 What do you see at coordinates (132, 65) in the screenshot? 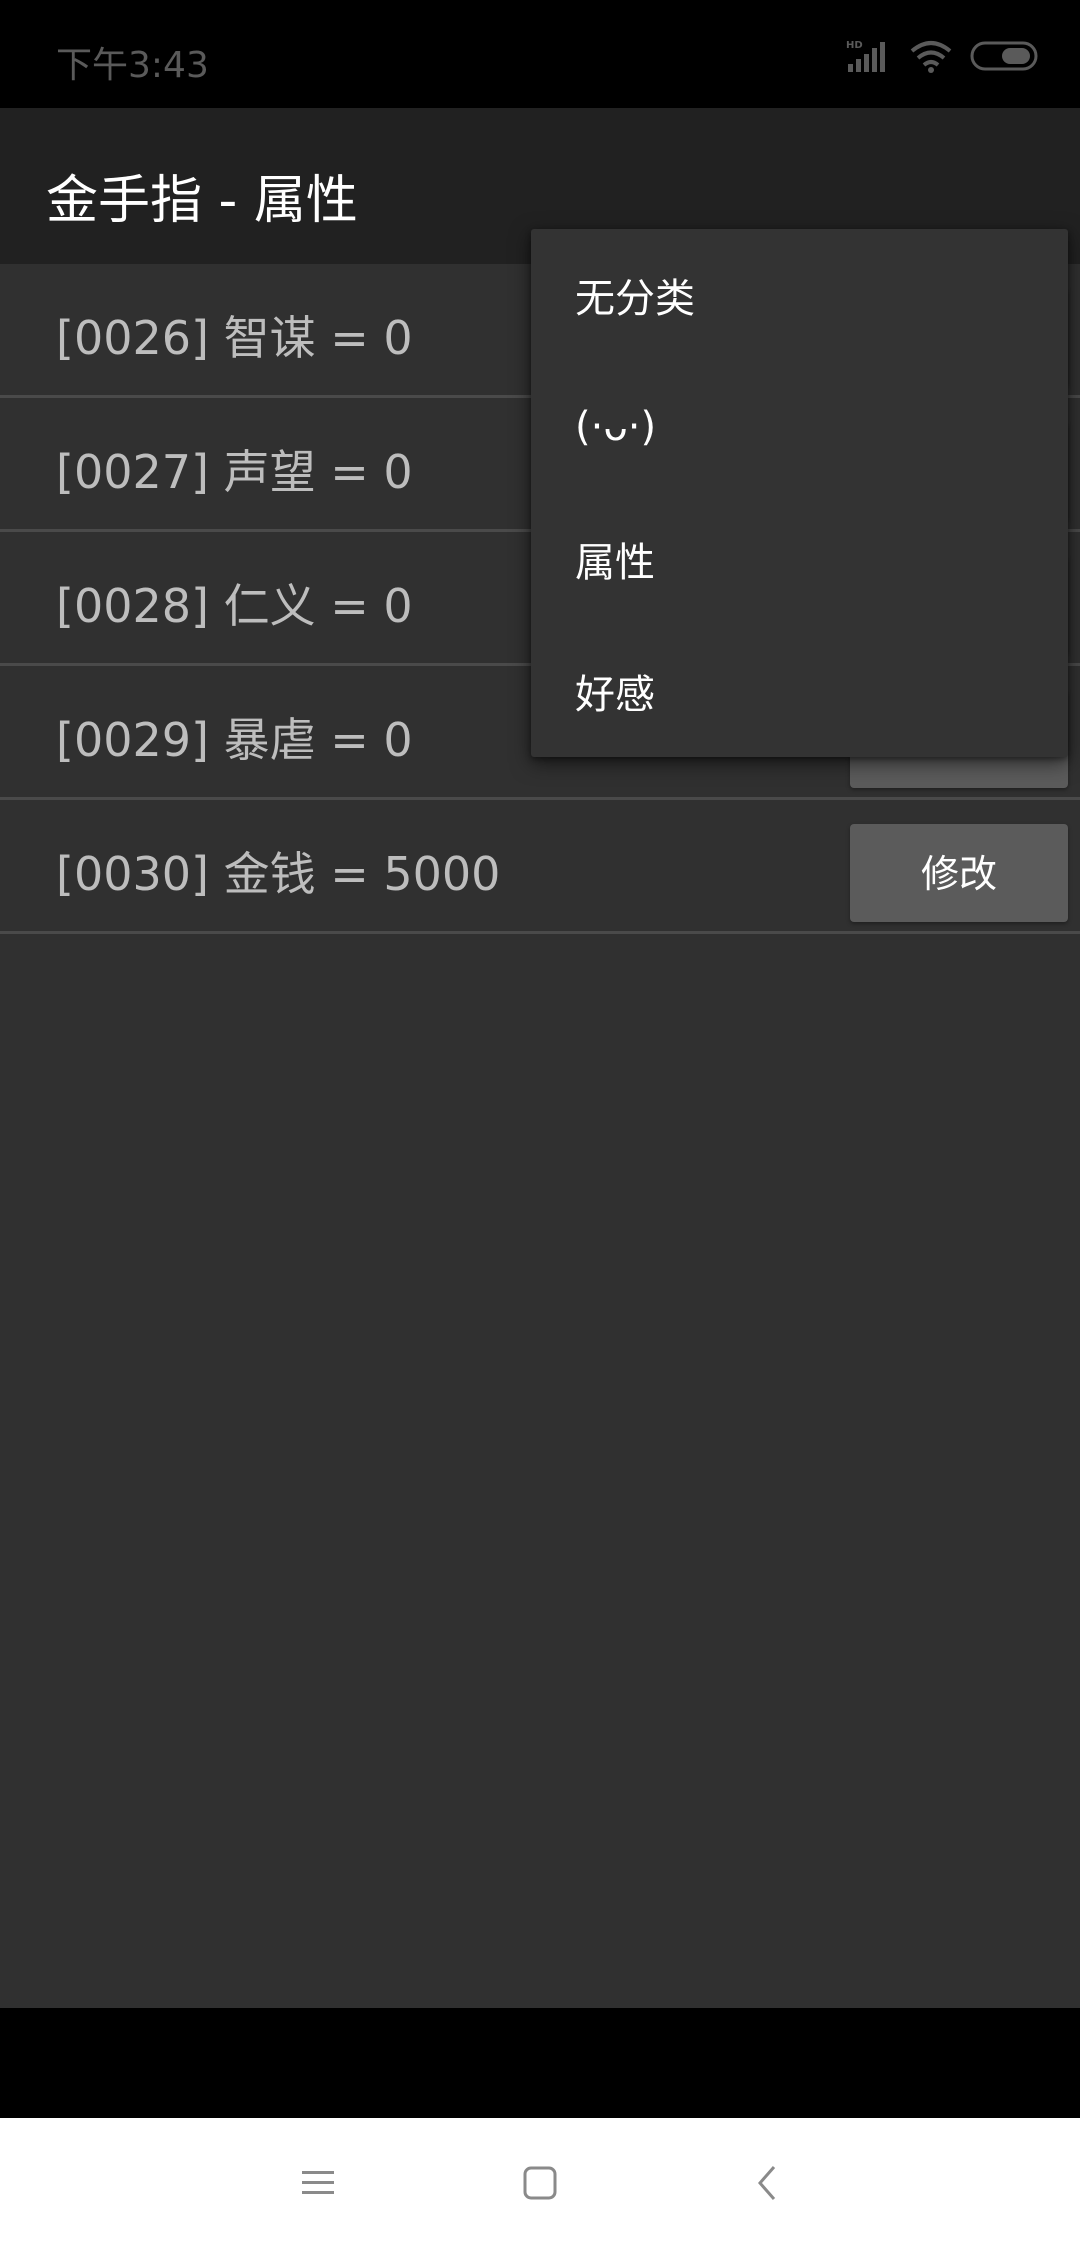
I see `status-time: 下午3:43` at bounding box center [132, 65].